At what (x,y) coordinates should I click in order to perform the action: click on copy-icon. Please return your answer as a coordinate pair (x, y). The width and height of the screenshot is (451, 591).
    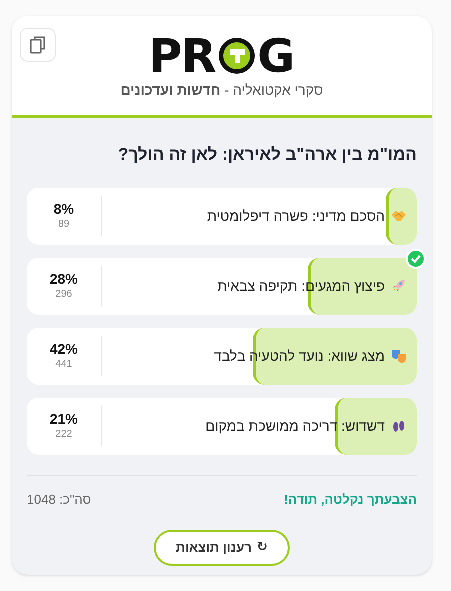
    Looking at the image, I should click on (38, 45).